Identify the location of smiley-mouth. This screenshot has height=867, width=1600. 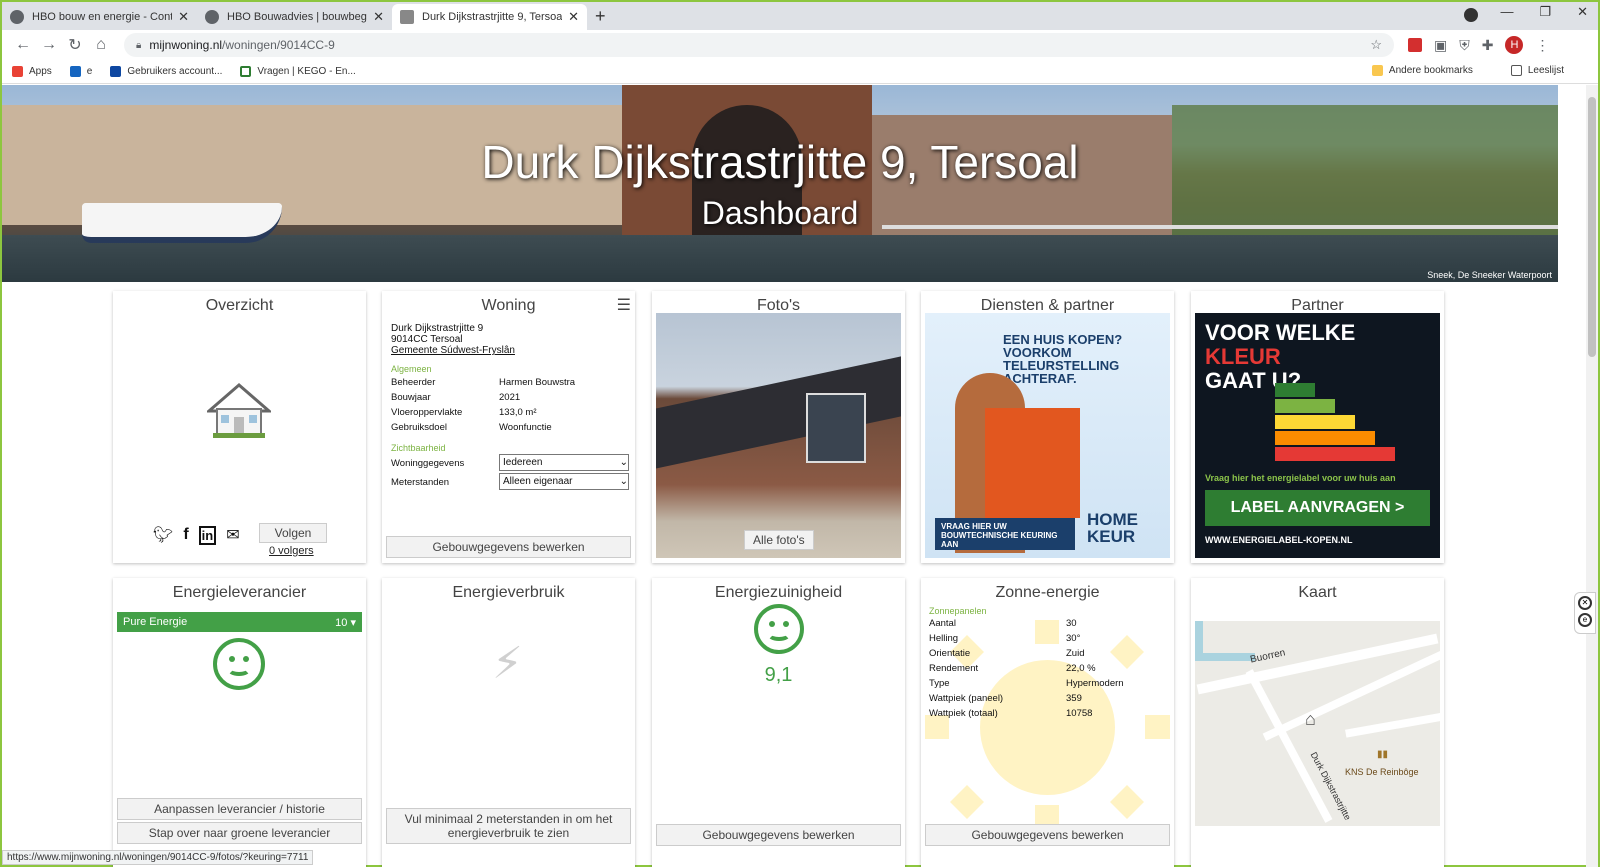
(779, 634).